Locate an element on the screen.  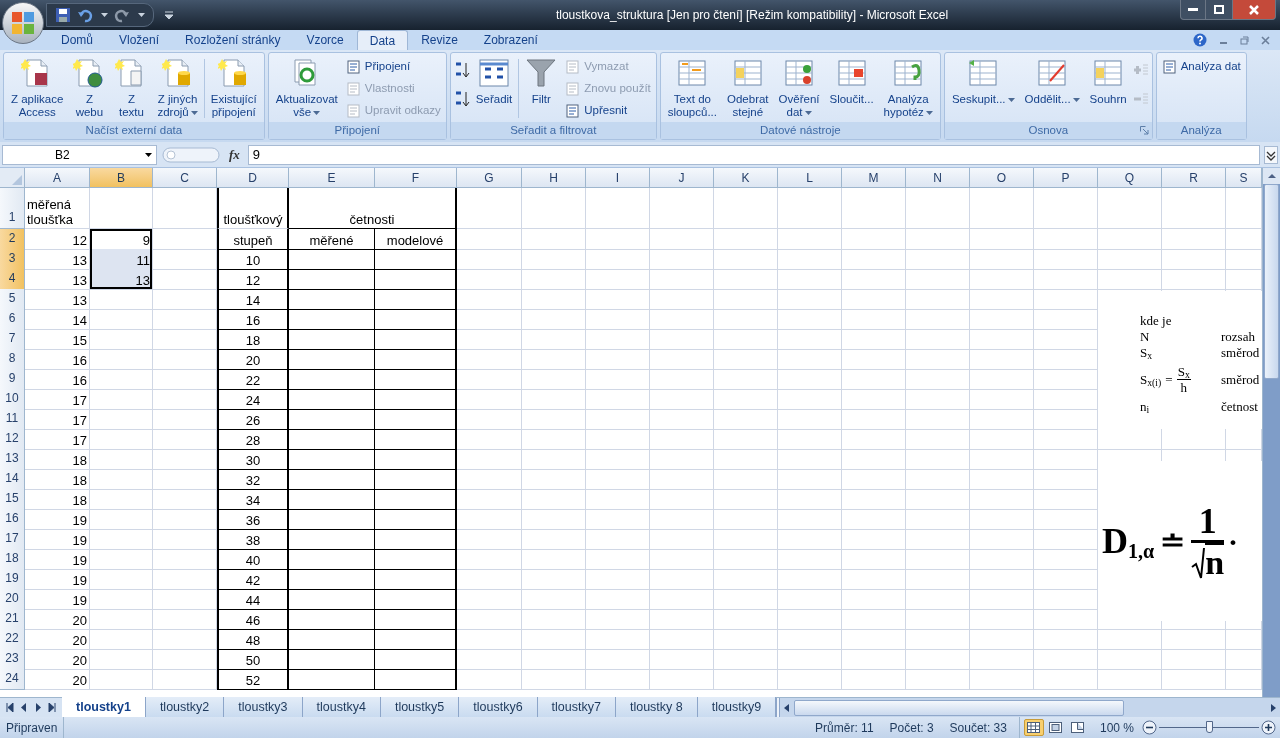
row-header: 7 is located at coordinates (12, 339).